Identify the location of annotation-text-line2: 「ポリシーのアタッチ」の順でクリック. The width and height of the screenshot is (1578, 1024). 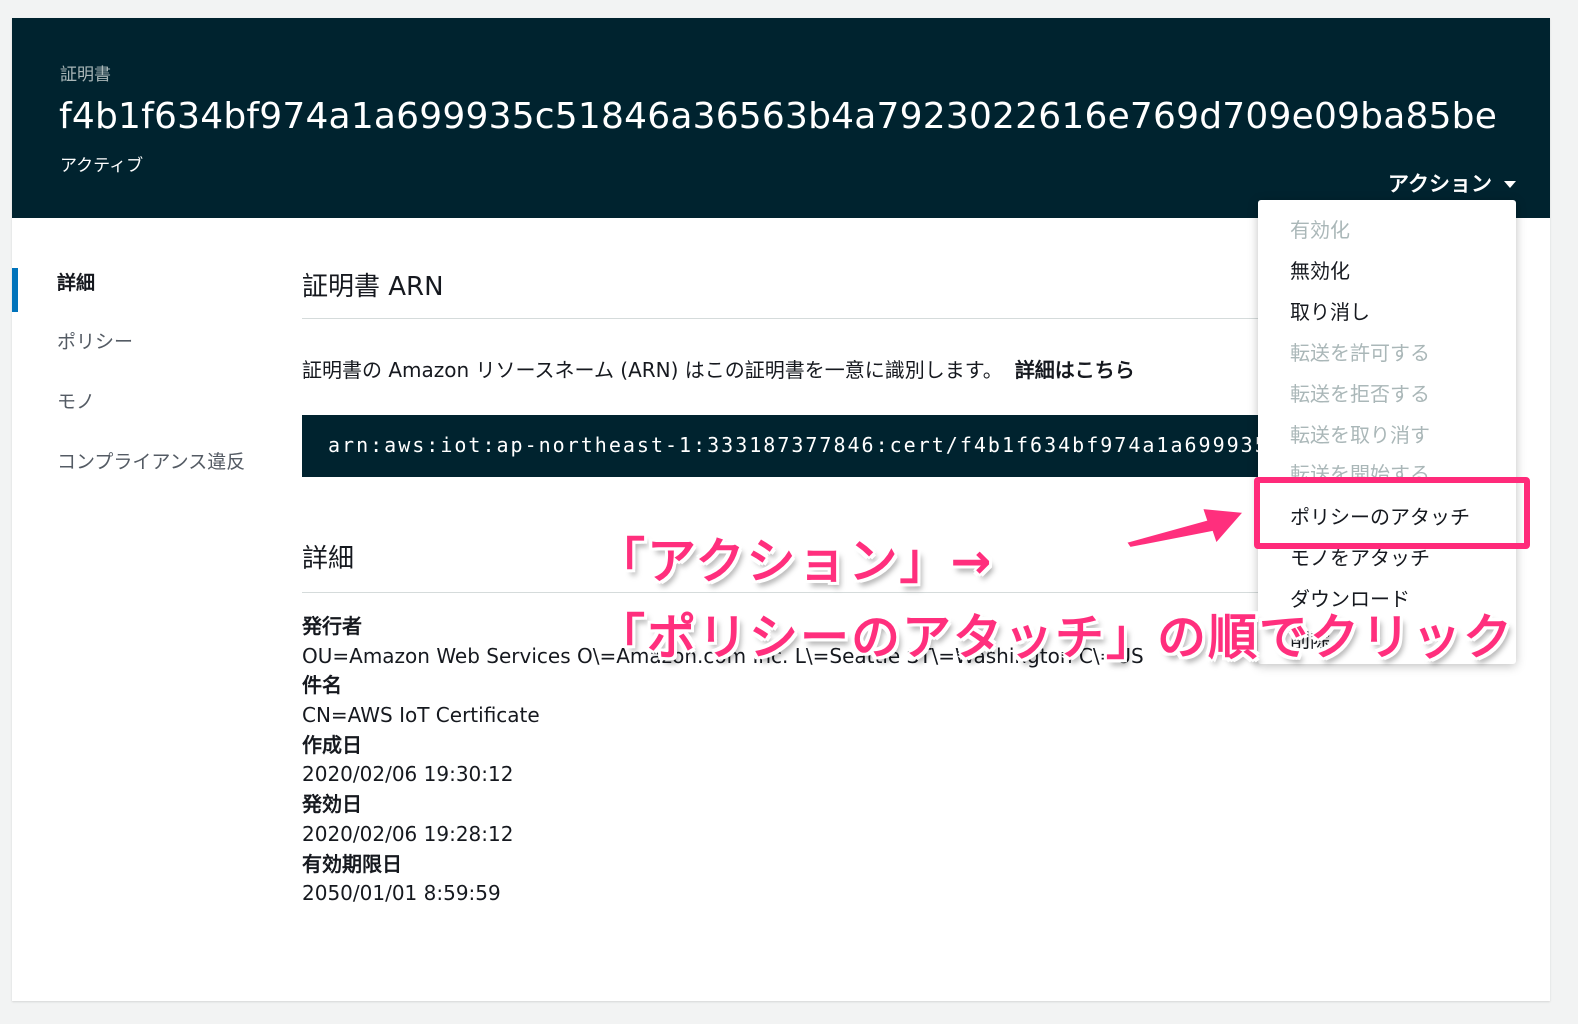
(1055, 637).